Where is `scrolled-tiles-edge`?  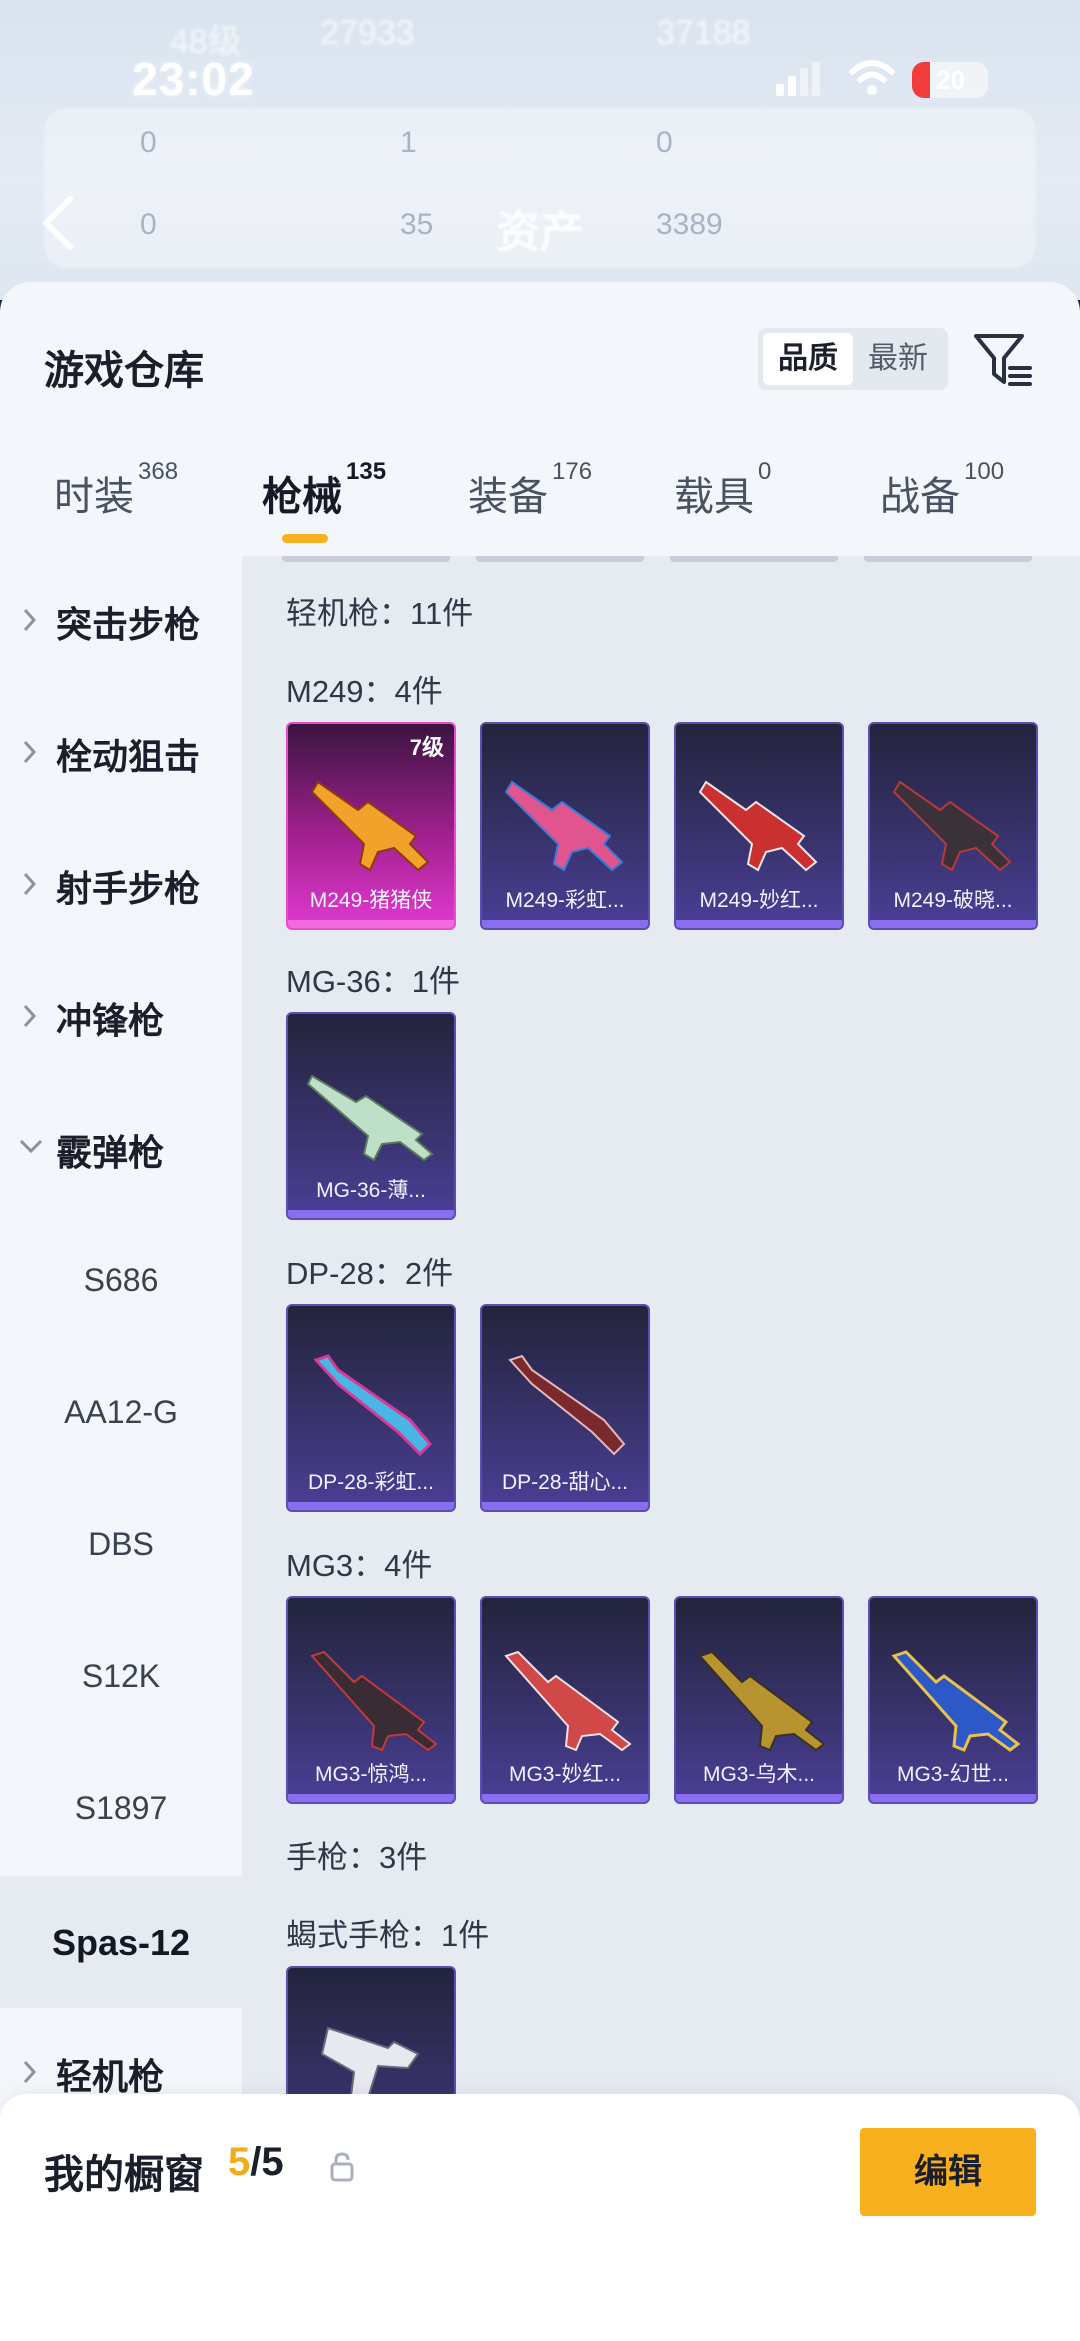
scrolled-tiles-edge is located at coordinates (681, 560).